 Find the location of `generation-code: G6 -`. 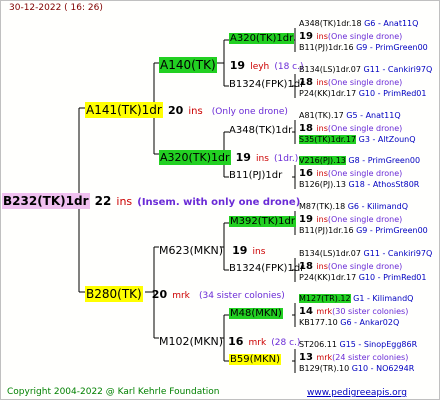

generation-code: G6 - is located at coordinates (372, 23).